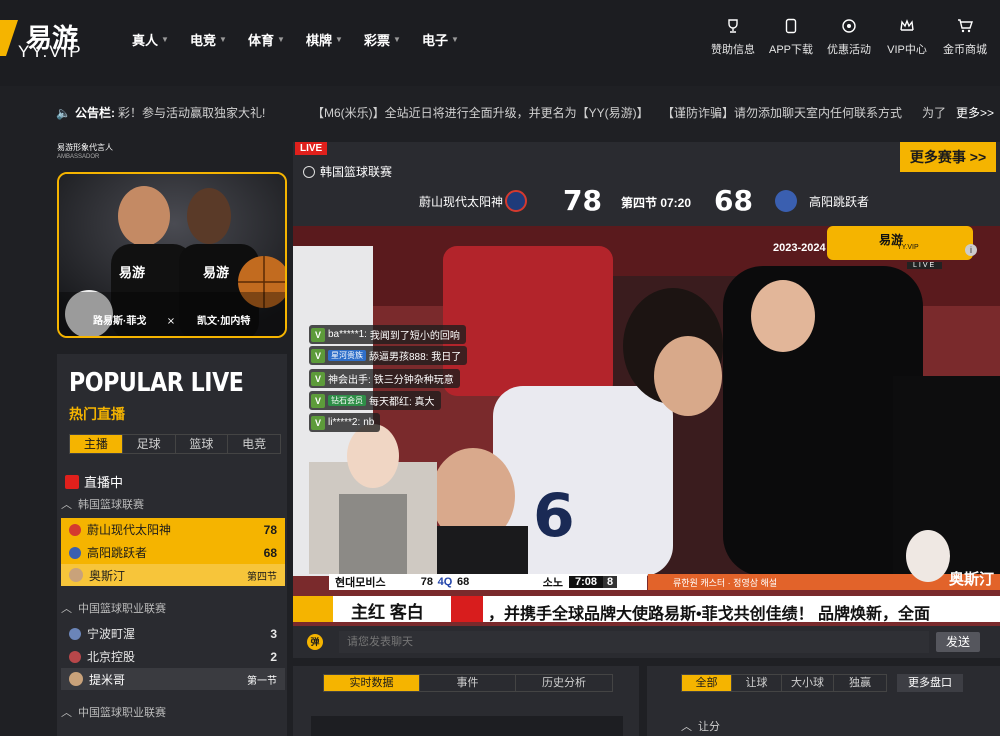  I want to click on odds-section-header: ︿ 让分, so click(700, 726).